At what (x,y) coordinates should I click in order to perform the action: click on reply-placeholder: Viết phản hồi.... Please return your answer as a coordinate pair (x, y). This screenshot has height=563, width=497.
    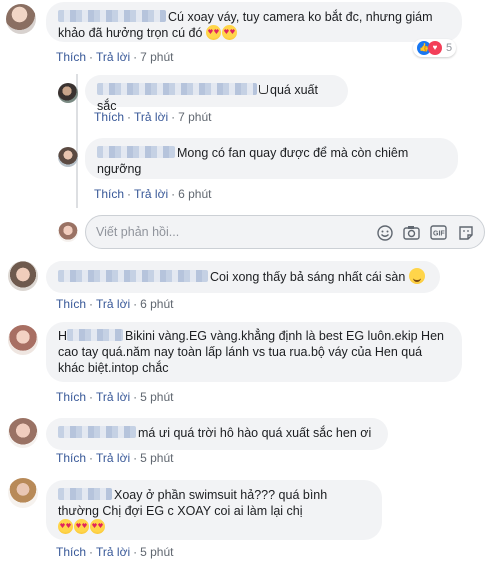
    Looking at the image, I should click on (138, 232).